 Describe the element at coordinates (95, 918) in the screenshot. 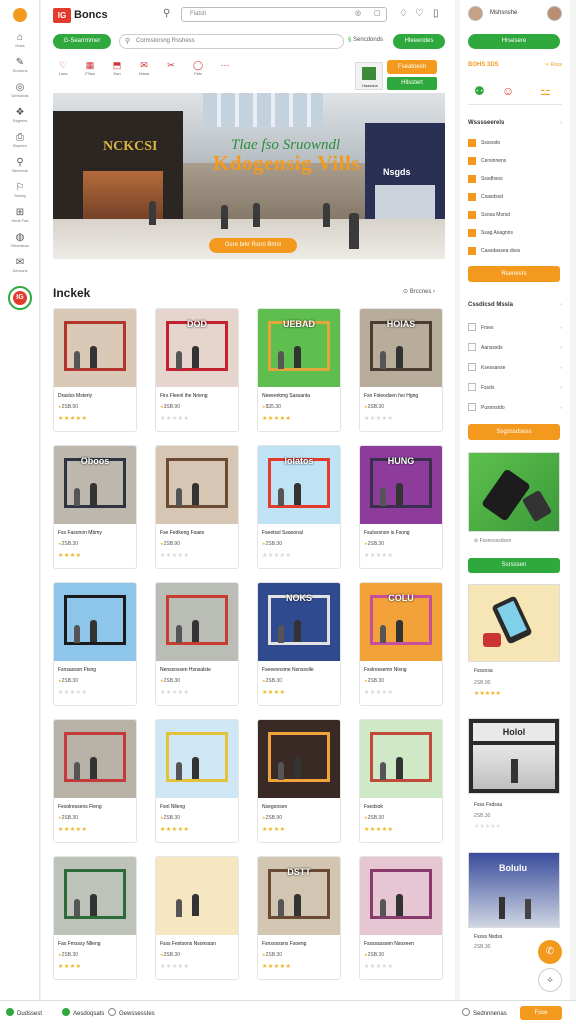

I see `product-card: Fas Fmsssy Nlleng 2SB.30 ★★★★` at that location.